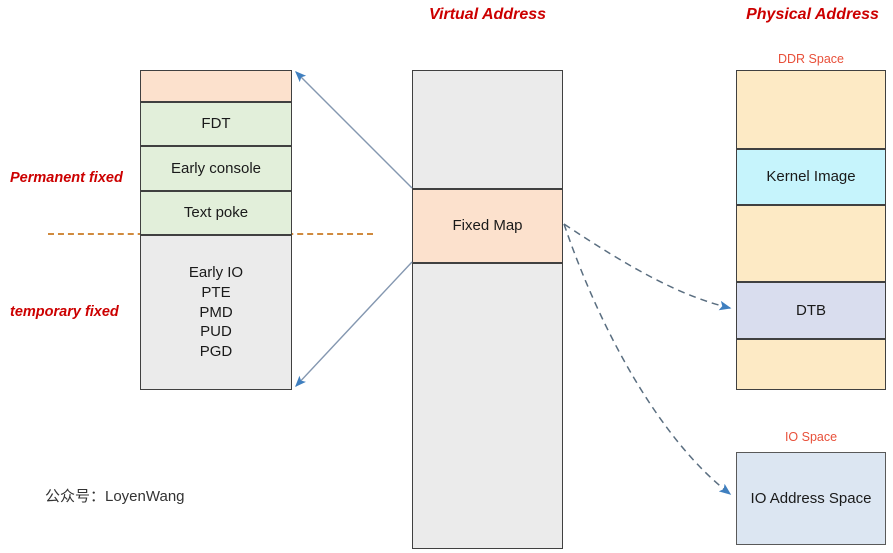 The height and width of the screenshot is (553, 893). What do you see at coordinates (811, 437) in the screenshot?
I see `io-space-sublabel: IO Space` at bounding box center [811, 437].